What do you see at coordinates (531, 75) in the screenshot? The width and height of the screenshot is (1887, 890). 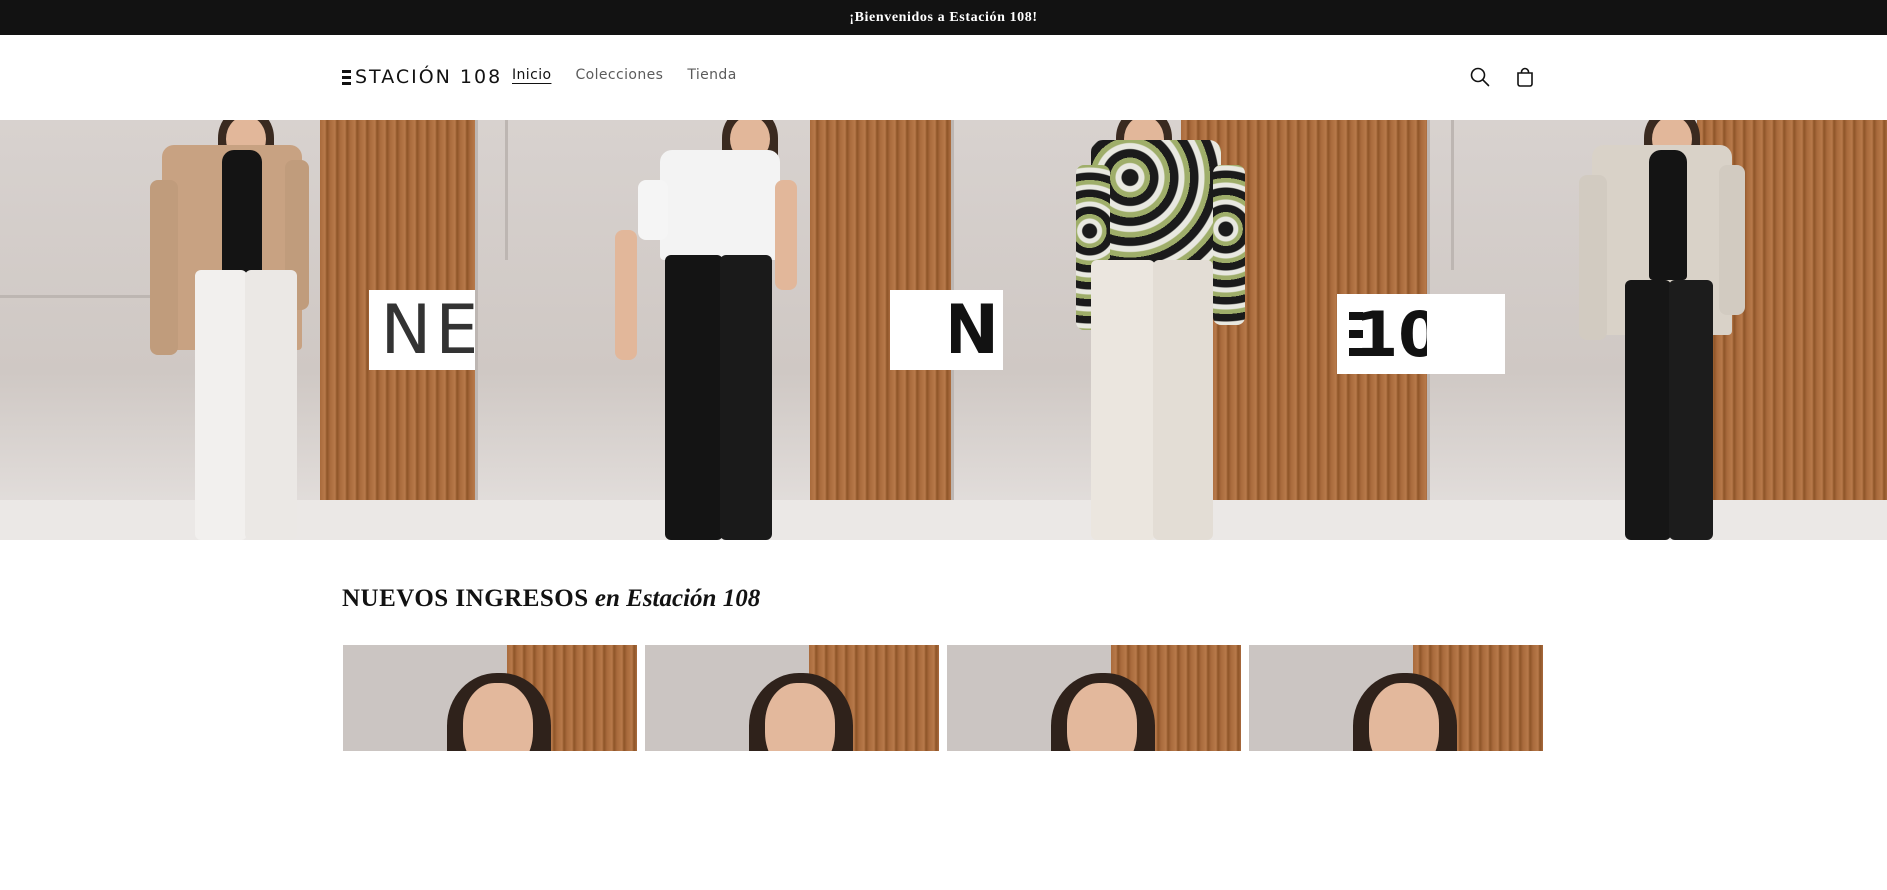 I see `nav-item-inicio: Inicio` at bounding box center [531, 75].